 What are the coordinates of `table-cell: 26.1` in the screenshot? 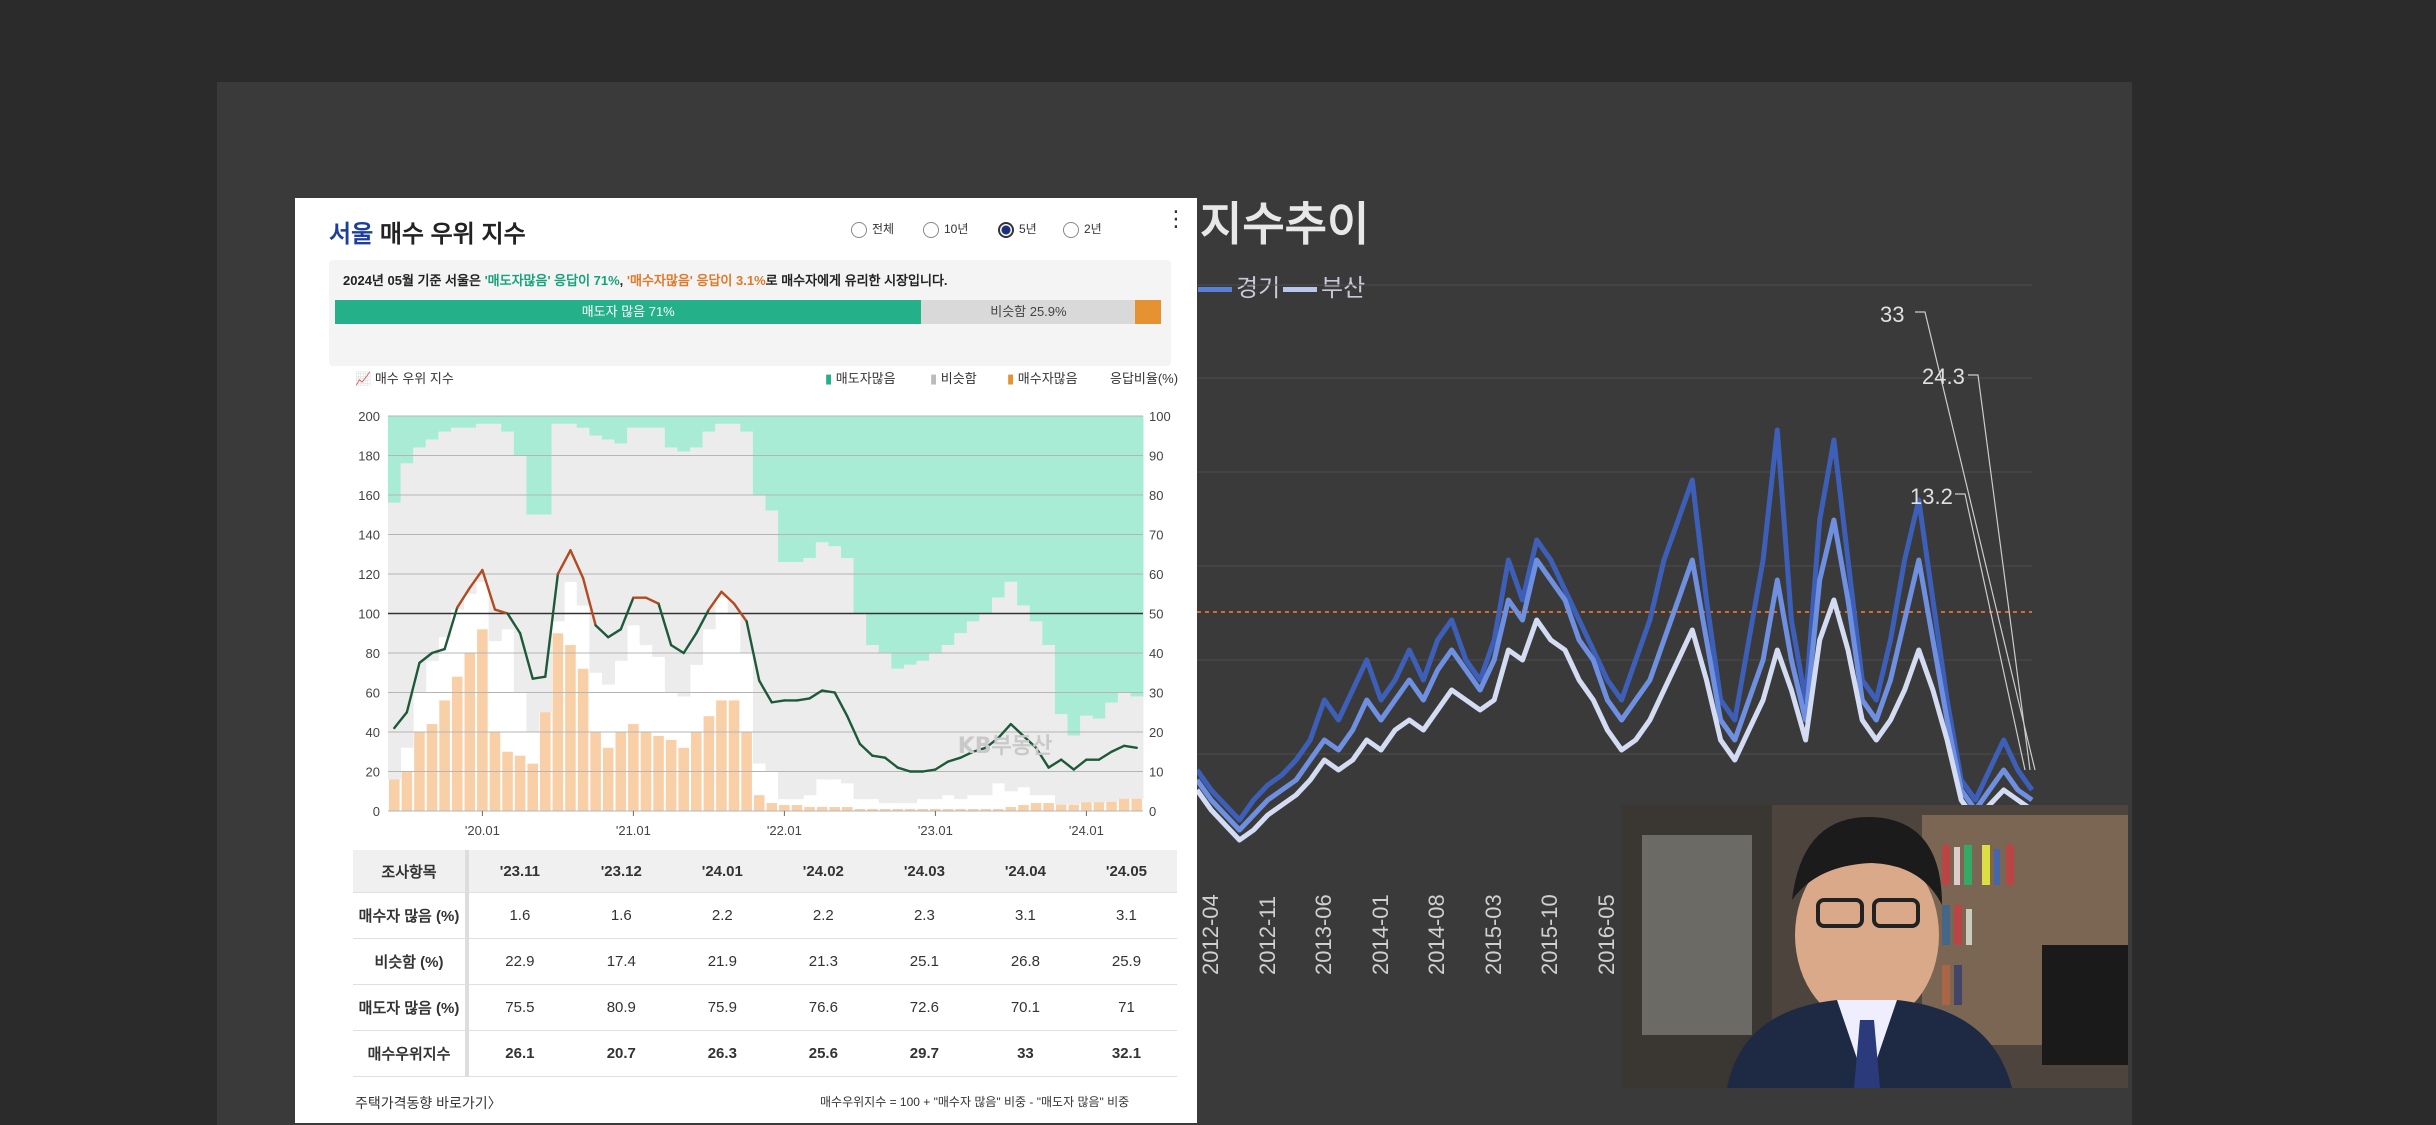 It's located at (519, 1053).